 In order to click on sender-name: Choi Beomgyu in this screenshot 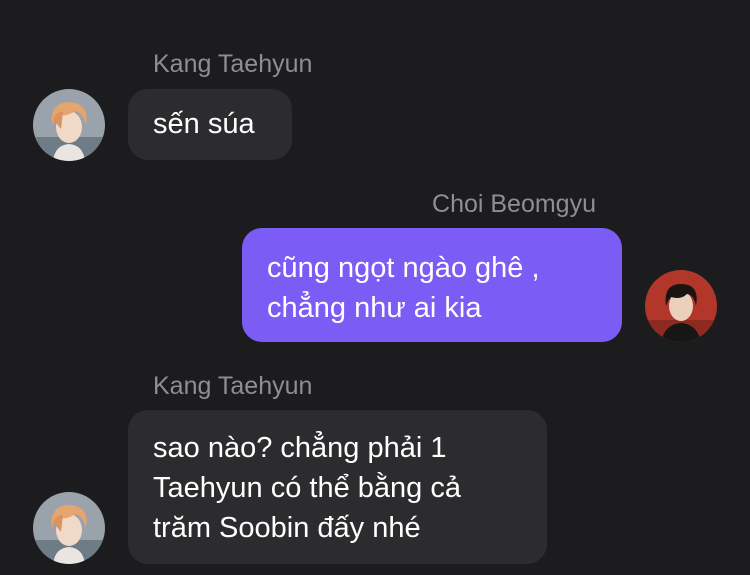, I will do `click(514, 204)`.